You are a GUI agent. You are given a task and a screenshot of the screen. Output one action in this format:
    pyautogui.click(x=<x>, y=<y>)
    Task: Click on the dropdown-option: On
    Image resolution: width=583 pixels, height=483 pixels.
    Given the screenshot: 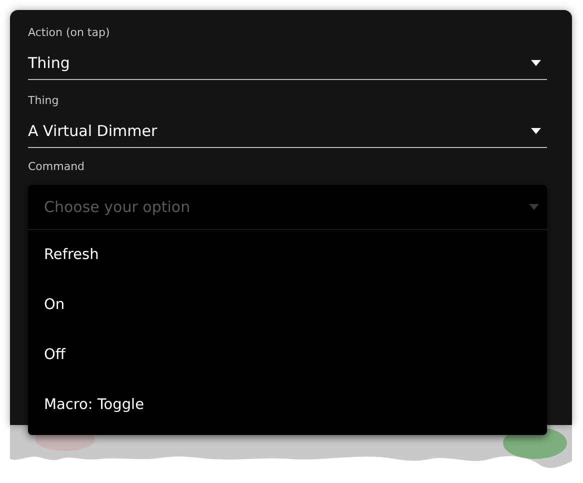 What is the action you would take?
    pyautogui.click(x=287, y=305)
    